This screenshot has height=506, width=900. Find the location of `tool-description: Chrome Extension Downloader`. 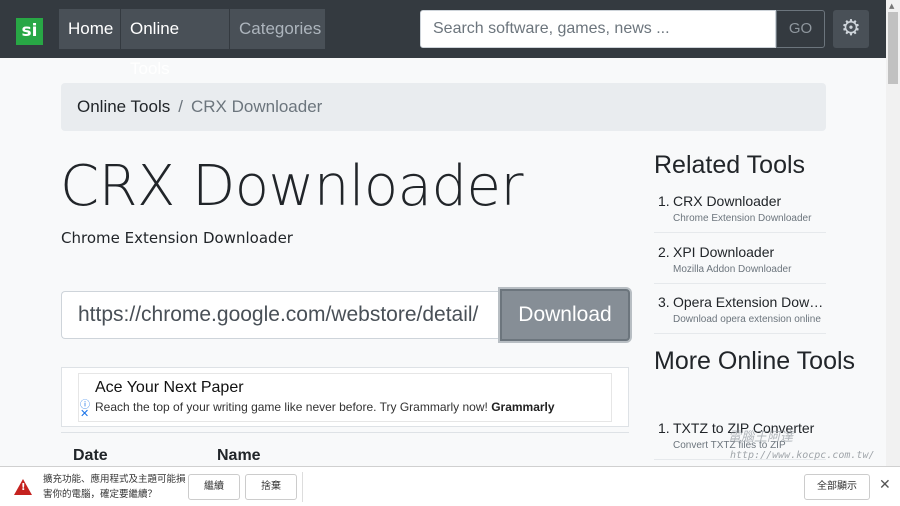

tool-description: Chrome Extension Downloader is located at coordinates (742, 218).